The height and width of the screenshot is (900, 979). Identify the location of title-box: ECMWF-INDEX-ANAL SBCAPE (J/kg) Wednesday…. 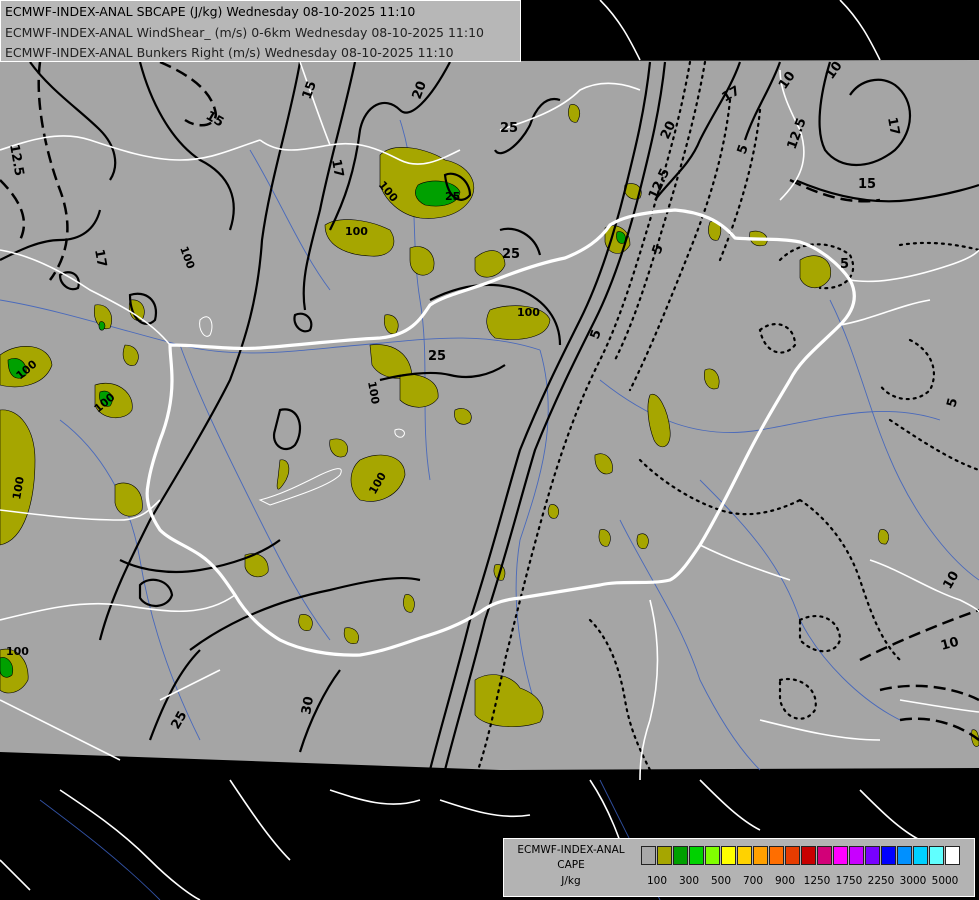
(260, 31).